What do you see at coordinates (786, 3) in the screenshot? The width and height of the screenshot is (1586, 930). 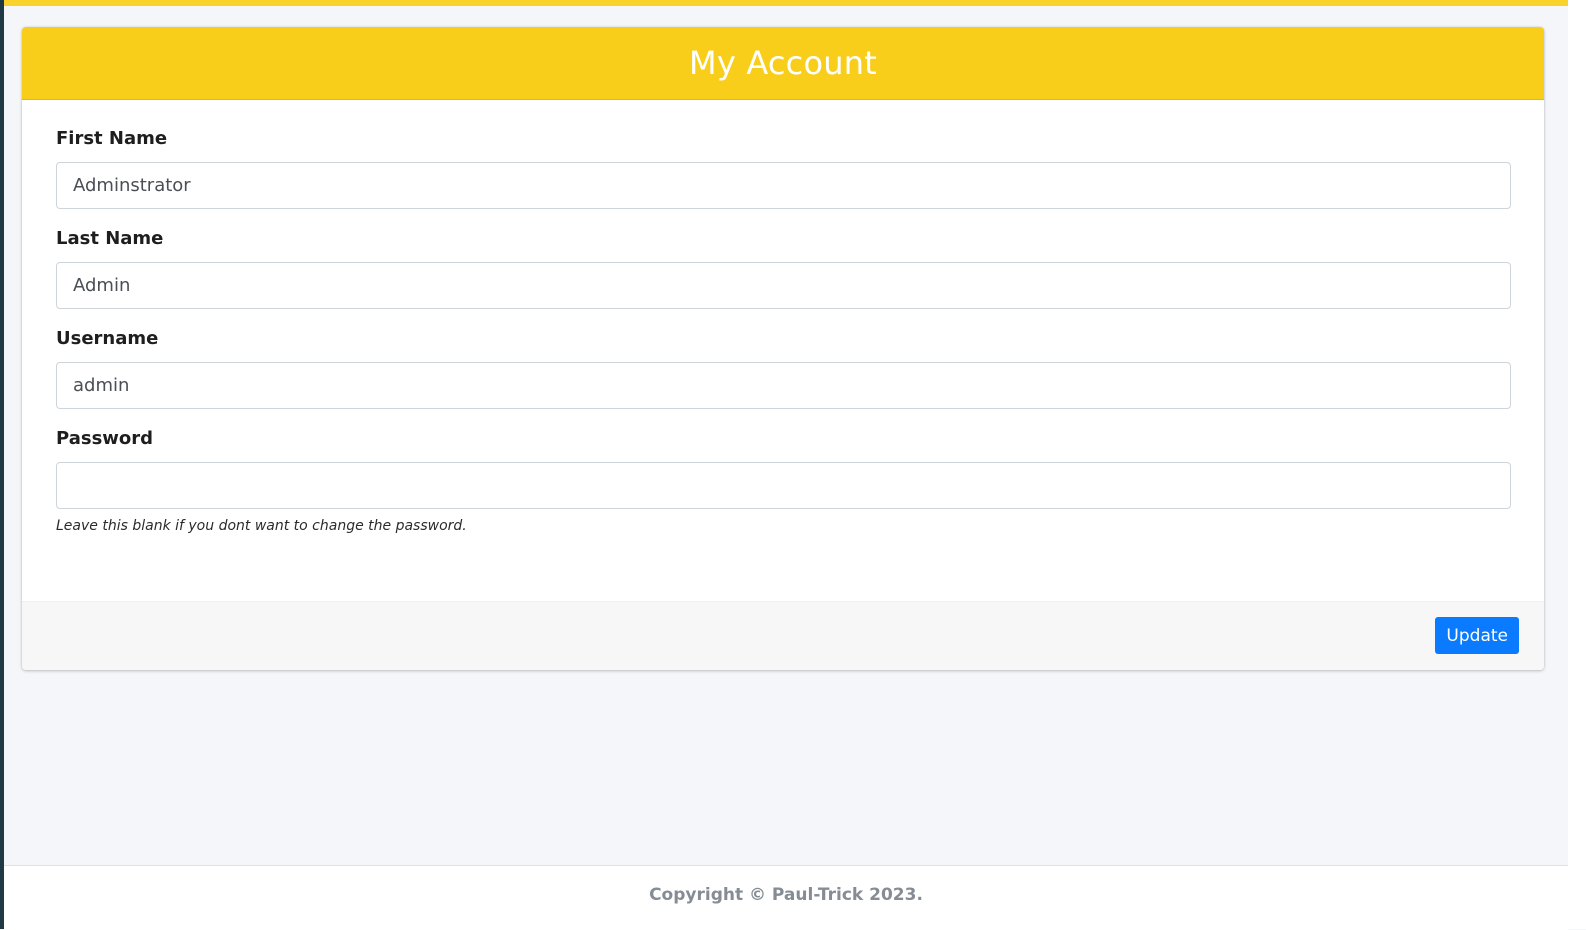 I see `top-accent-strip` at bounding box center [786, 3].